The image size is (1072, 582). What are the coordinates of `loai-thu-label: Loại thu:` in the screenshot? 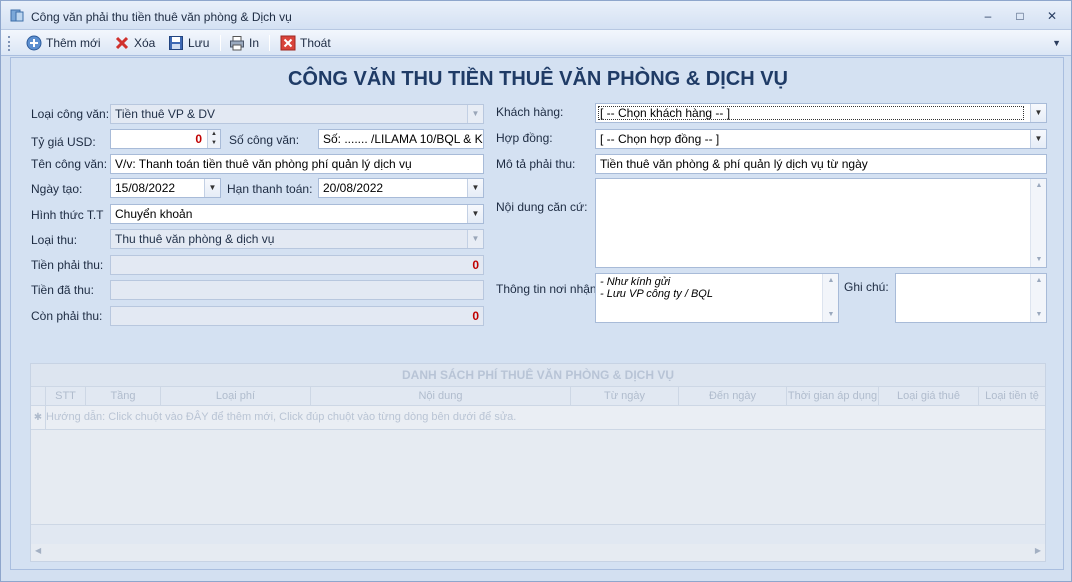 It's located at (54, 240).